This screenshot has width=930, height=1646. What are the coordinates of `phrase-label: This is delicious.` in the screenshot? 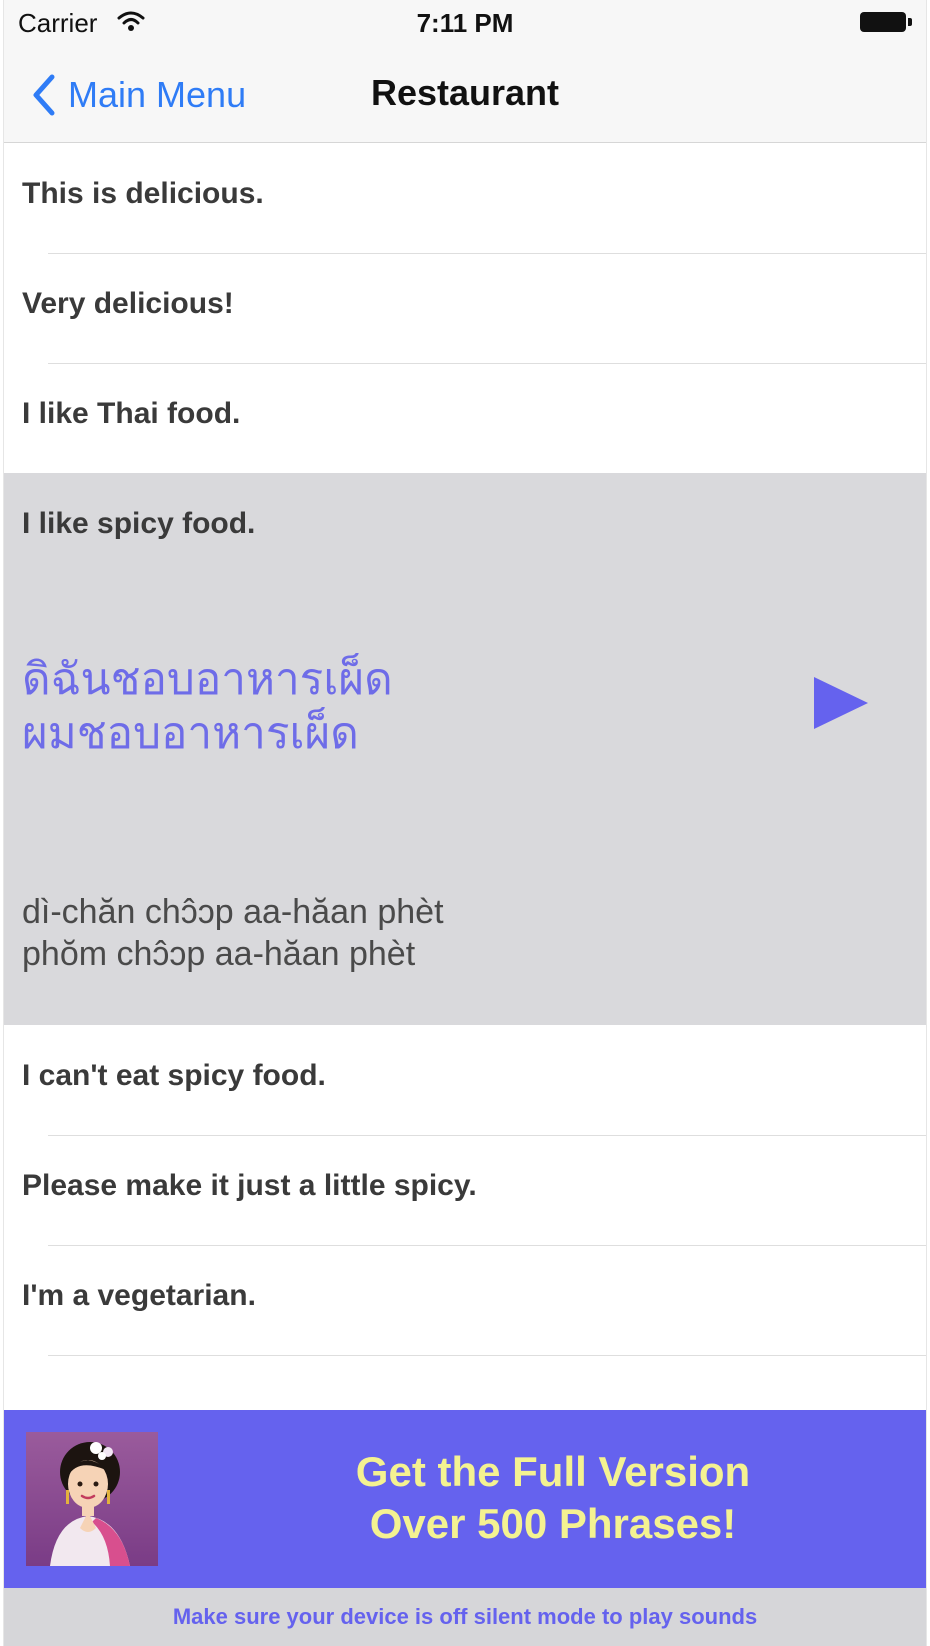 It's located at (143, 193).